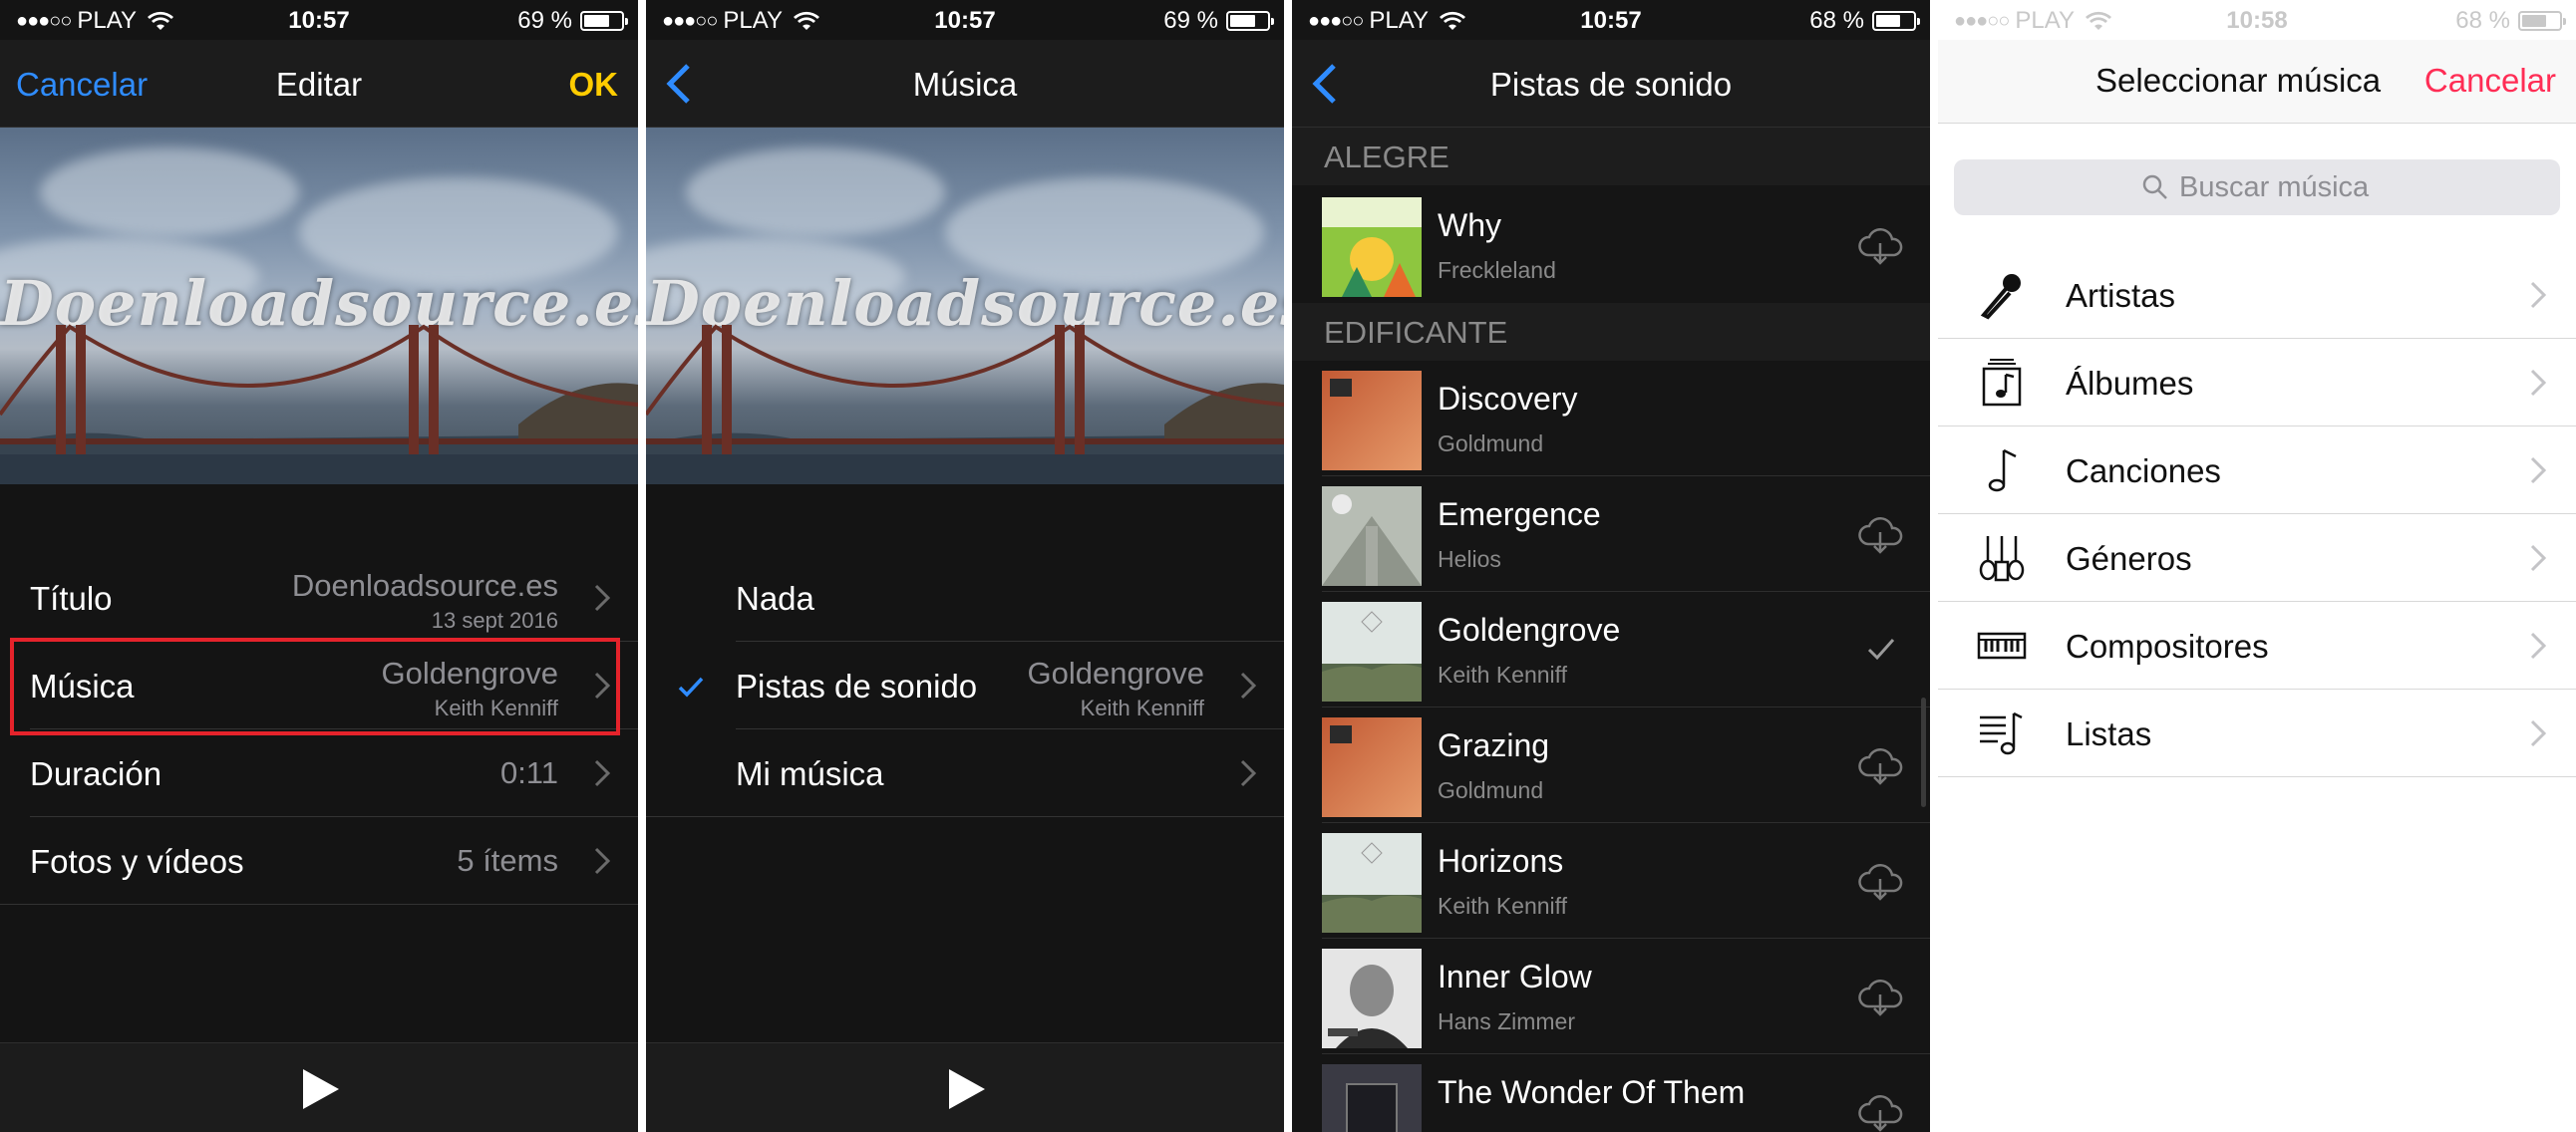  Describe the element at coordinates (2000, 297) in the screenshot. I see `microphone-icon` at that location.